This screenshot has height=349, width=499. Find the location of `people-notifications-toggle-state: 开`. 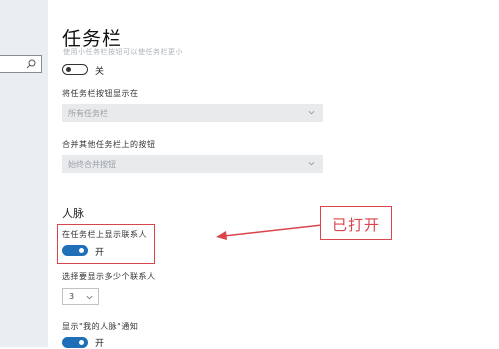

people-notifications-toggle-state: 开 is located at coordinates (100, 344).